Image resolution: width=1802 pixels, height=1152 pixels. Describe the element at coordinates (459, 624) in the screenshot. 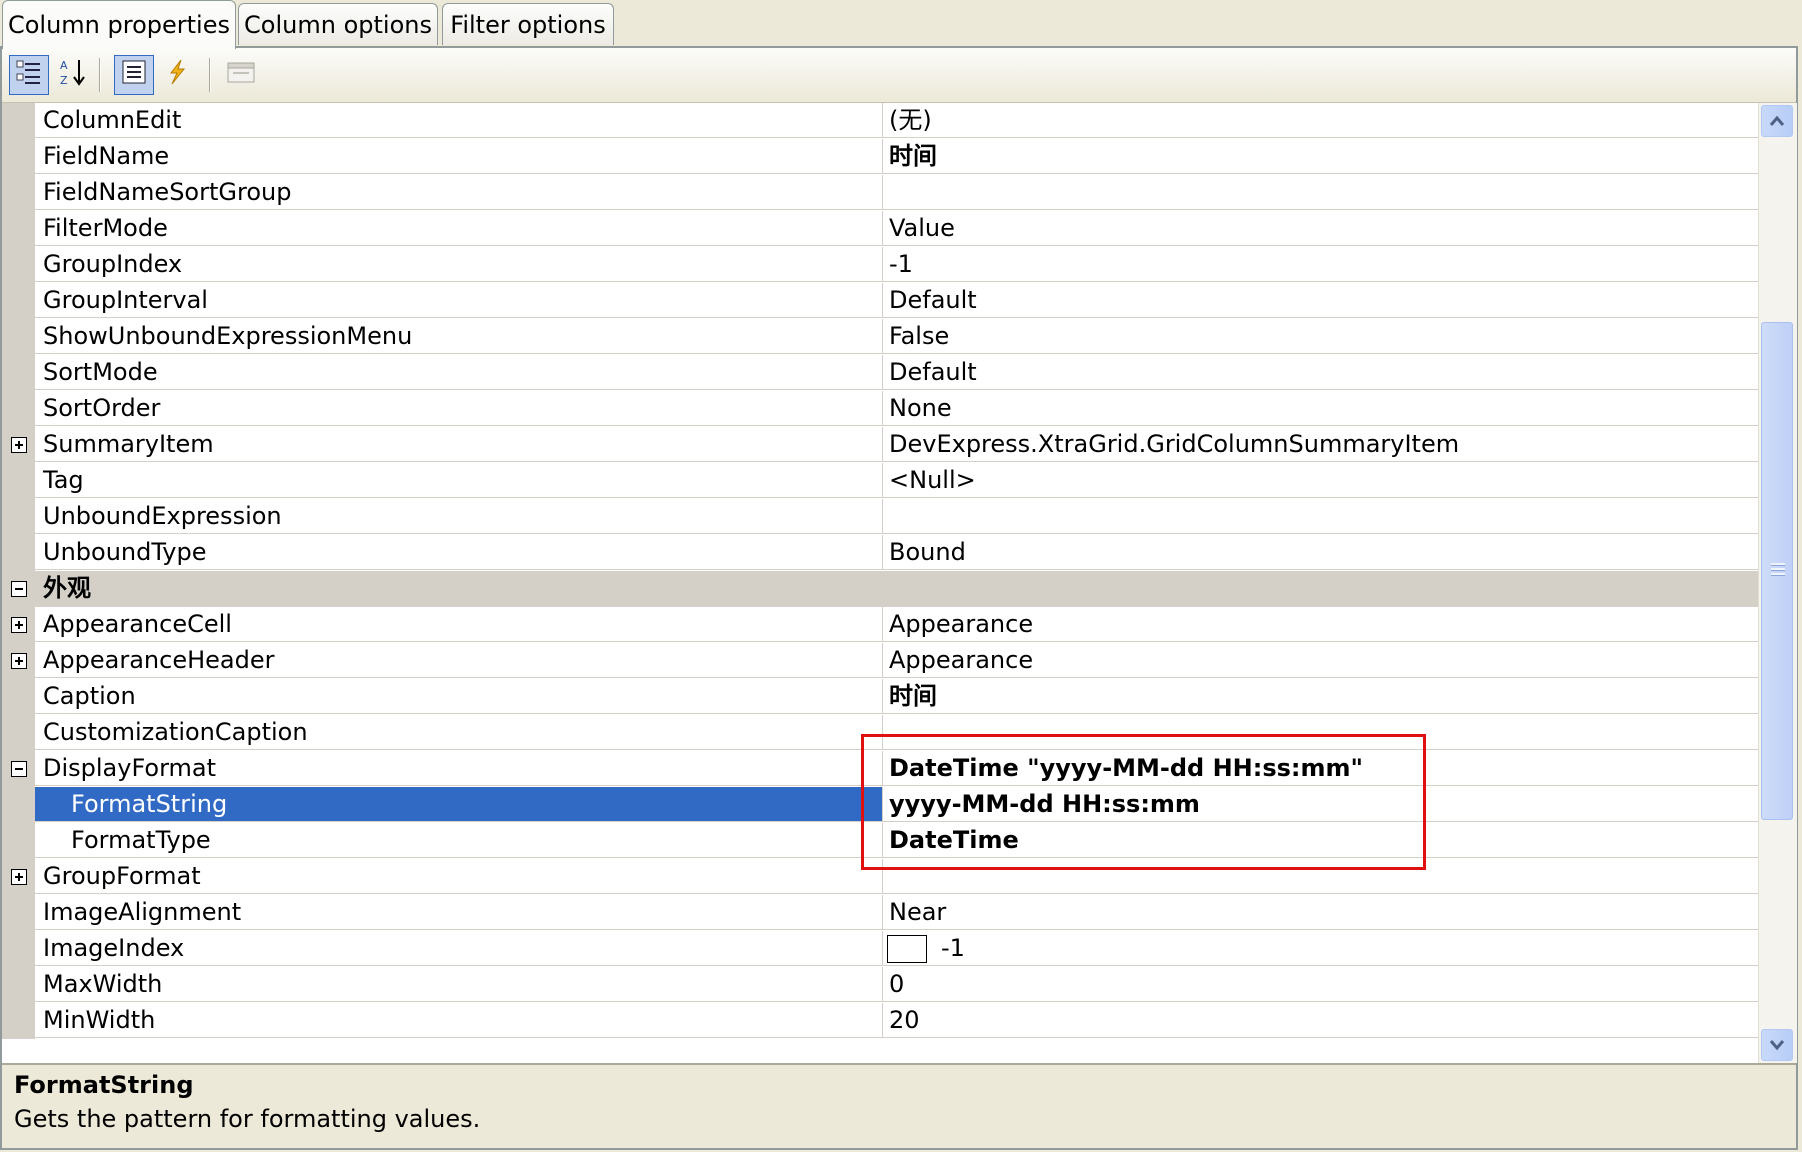

I see `property-name: AppearanceCell` at that location.